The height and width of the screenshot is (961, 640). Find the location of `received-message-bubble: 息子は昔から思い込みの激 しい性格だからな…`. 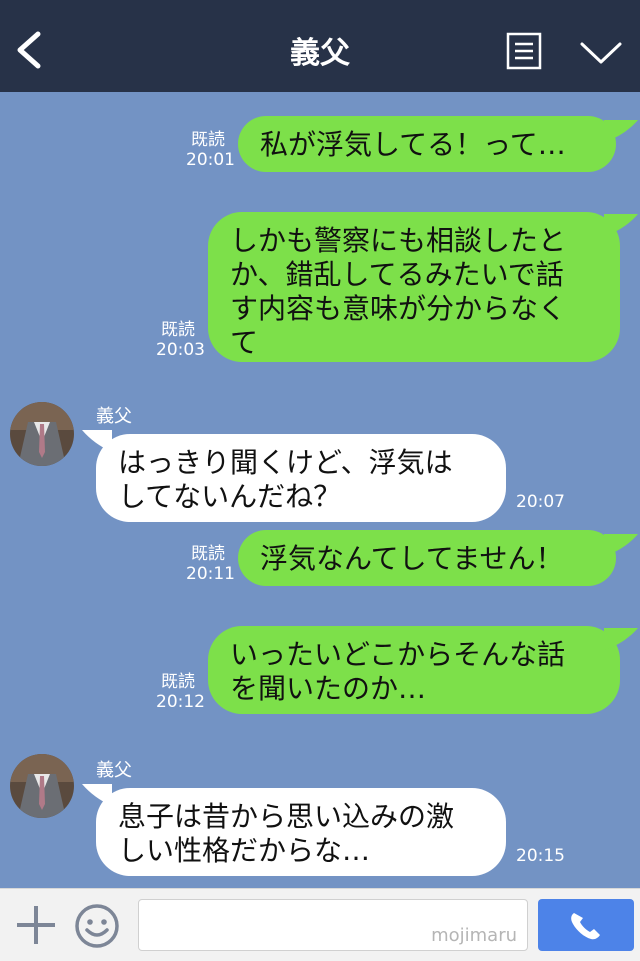

received-message-bubble: 息子は昔から思い込みの激 しい性格だからな… is located at coordinates (301, 832).